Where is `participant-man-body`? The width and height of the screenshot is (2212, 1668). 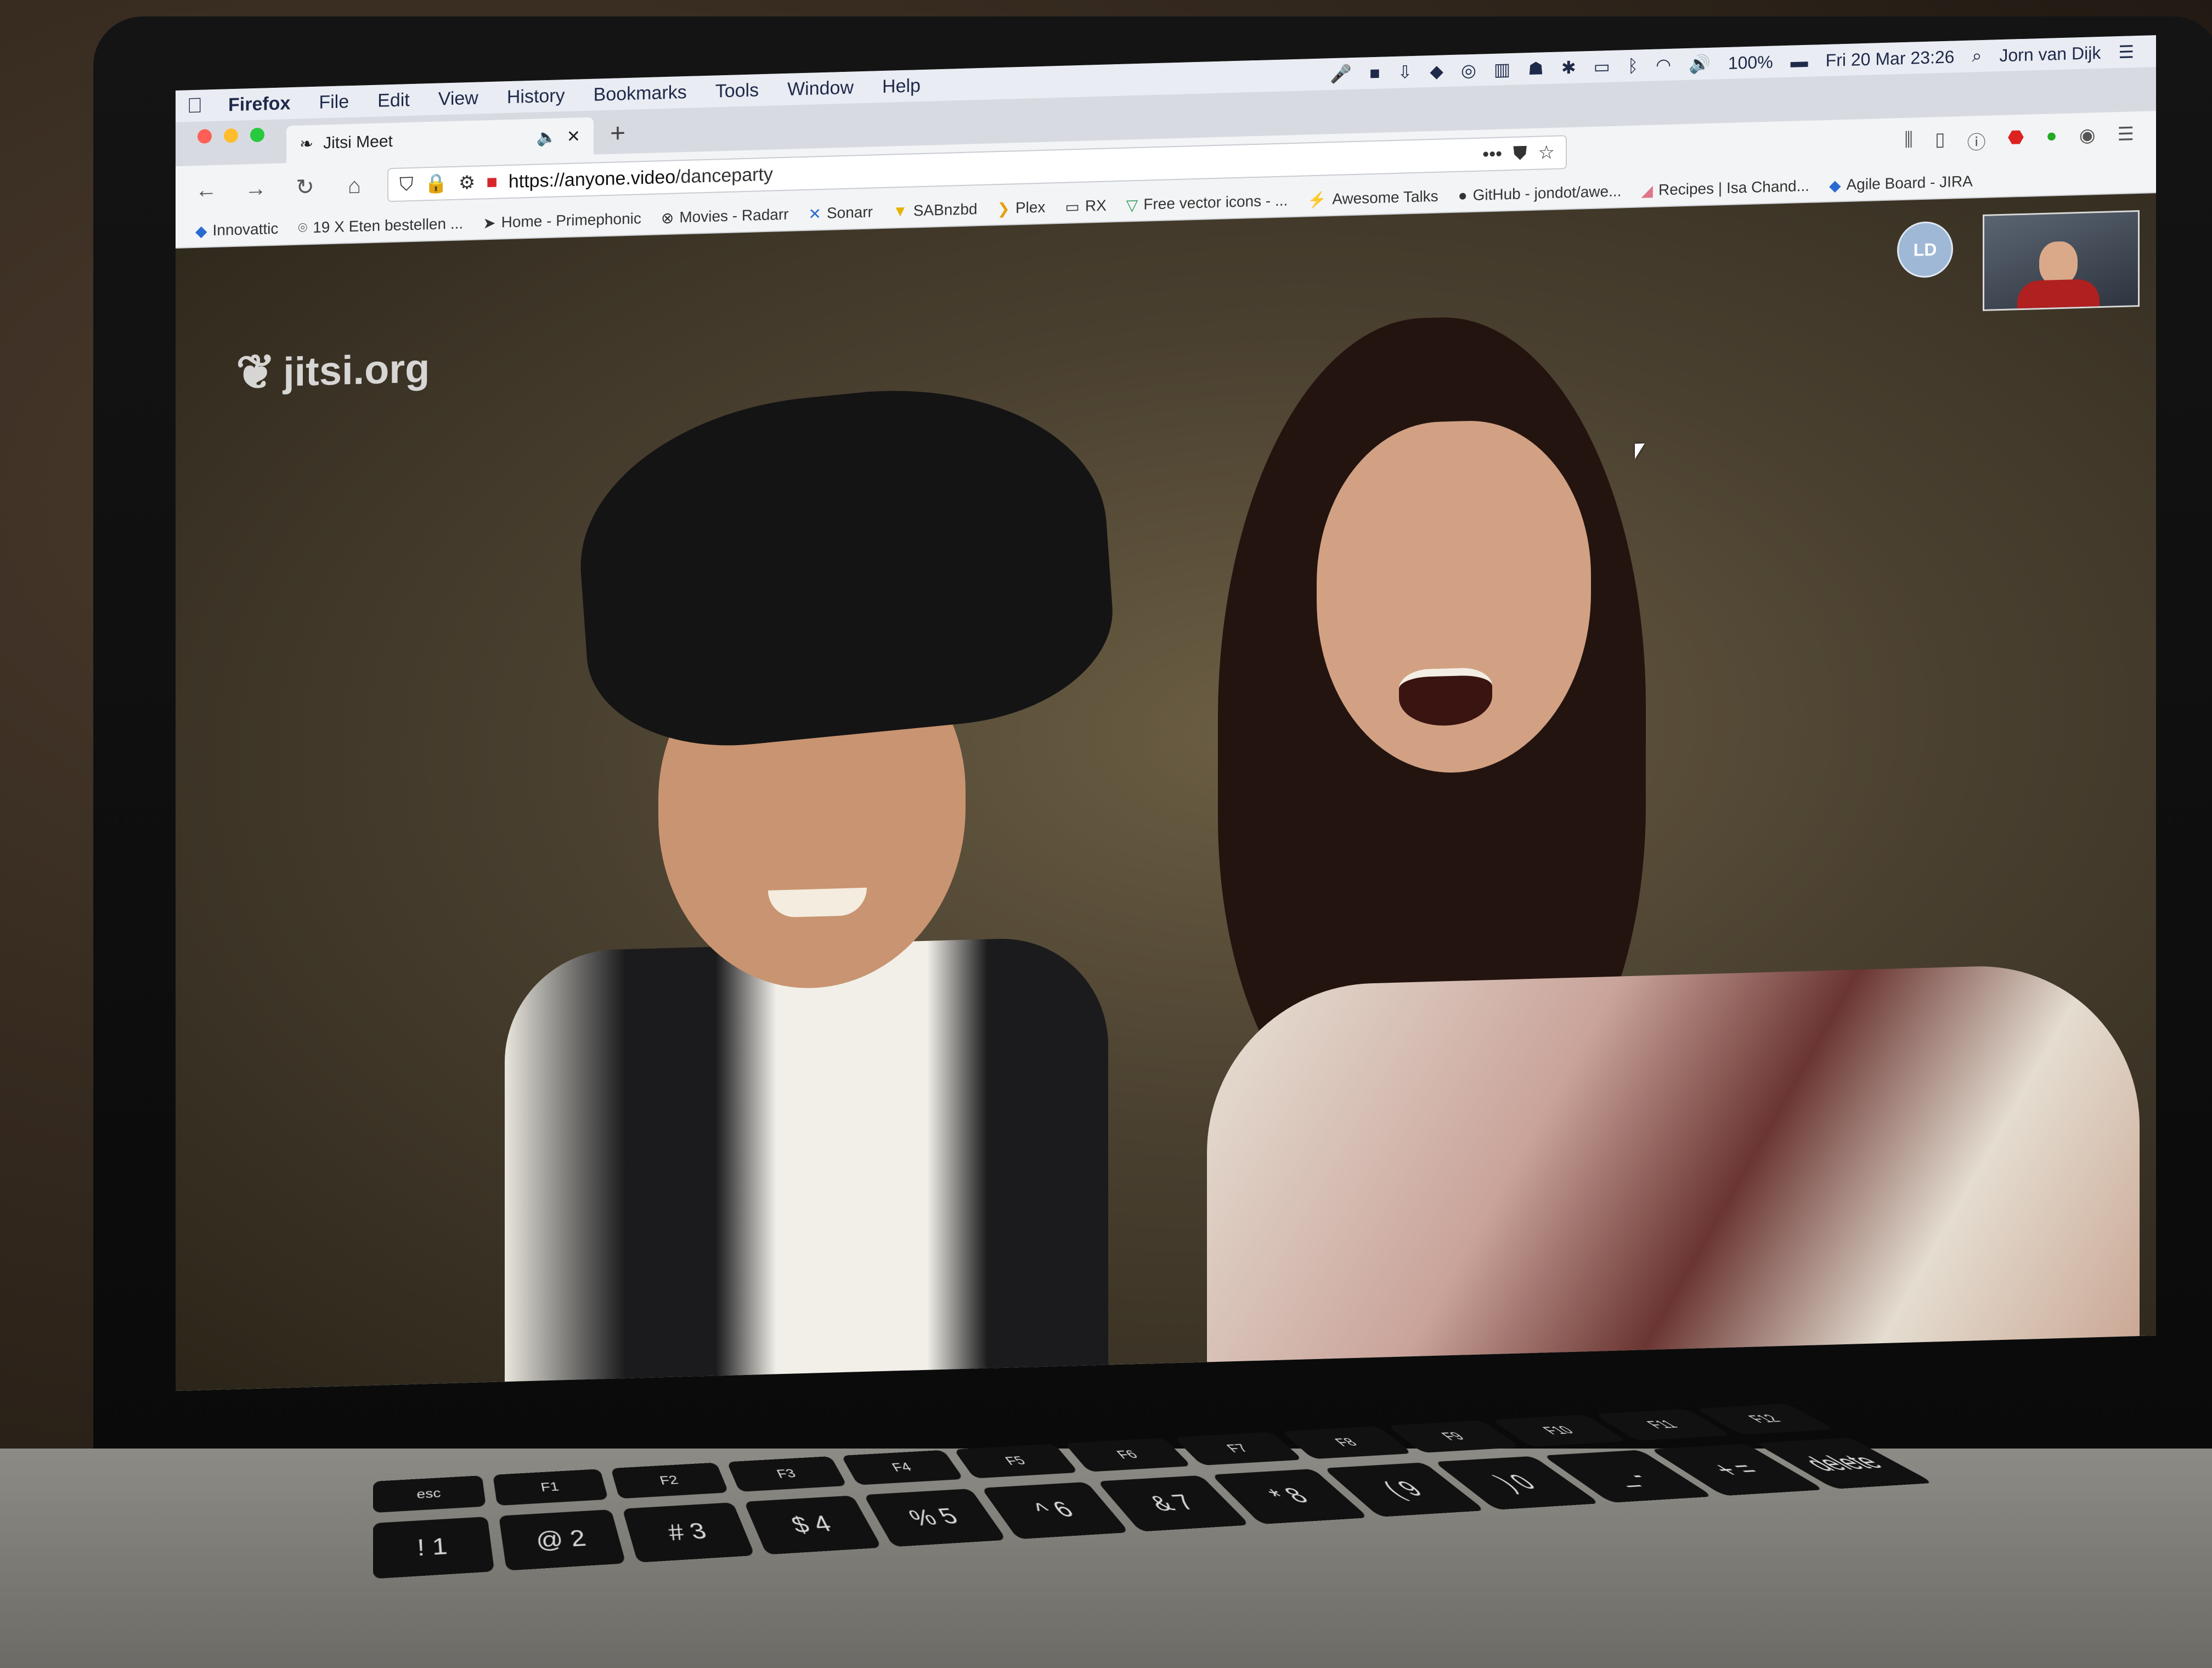 participant-man-body is located at coordinates (806, 1163).